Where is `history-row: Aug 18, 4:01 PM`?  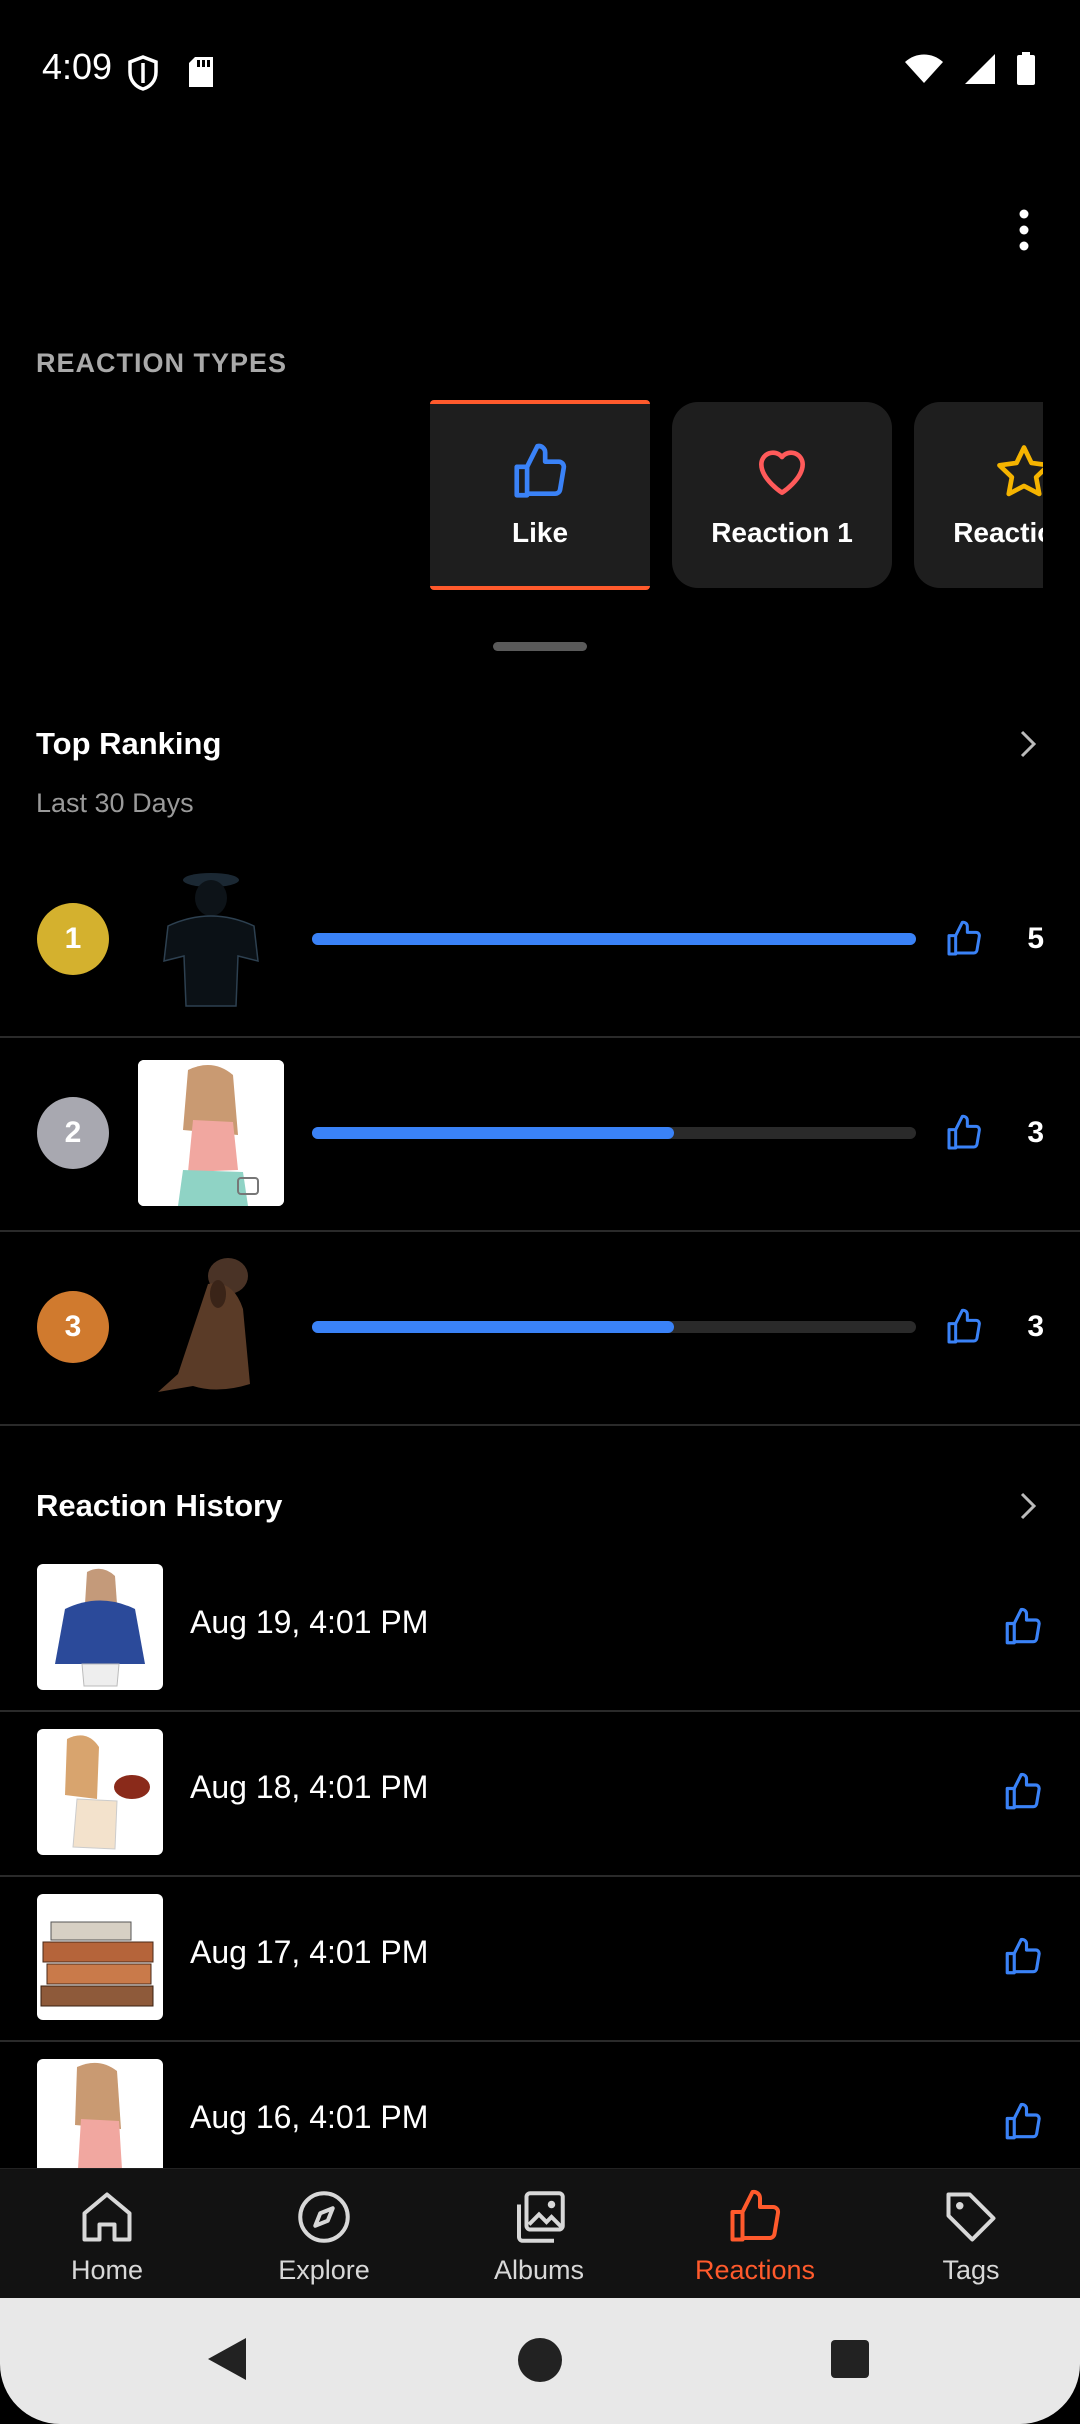 history-row: Aug 18, 4:01 PM is located at coordinates (540, 1794).